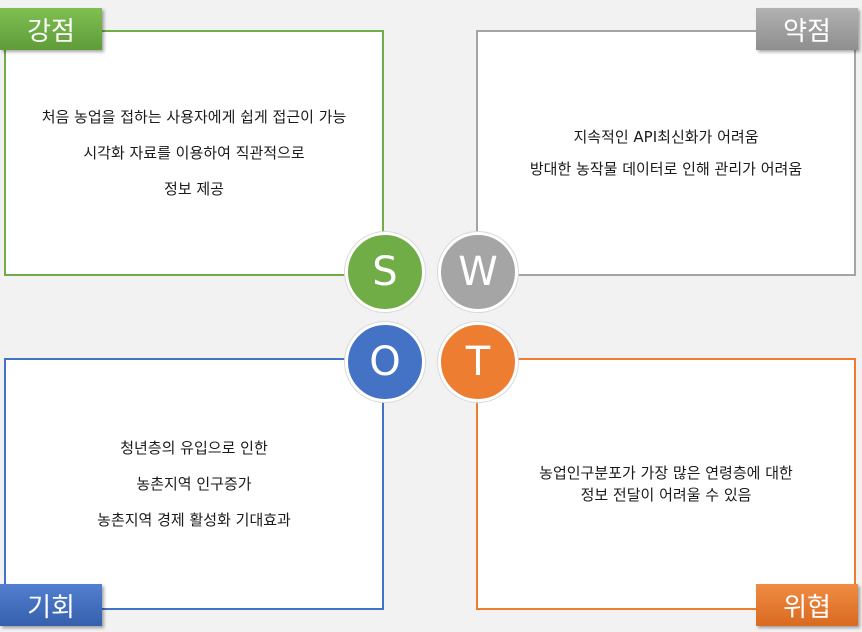  I want to click on threats-circle: T, so click(478, 362).